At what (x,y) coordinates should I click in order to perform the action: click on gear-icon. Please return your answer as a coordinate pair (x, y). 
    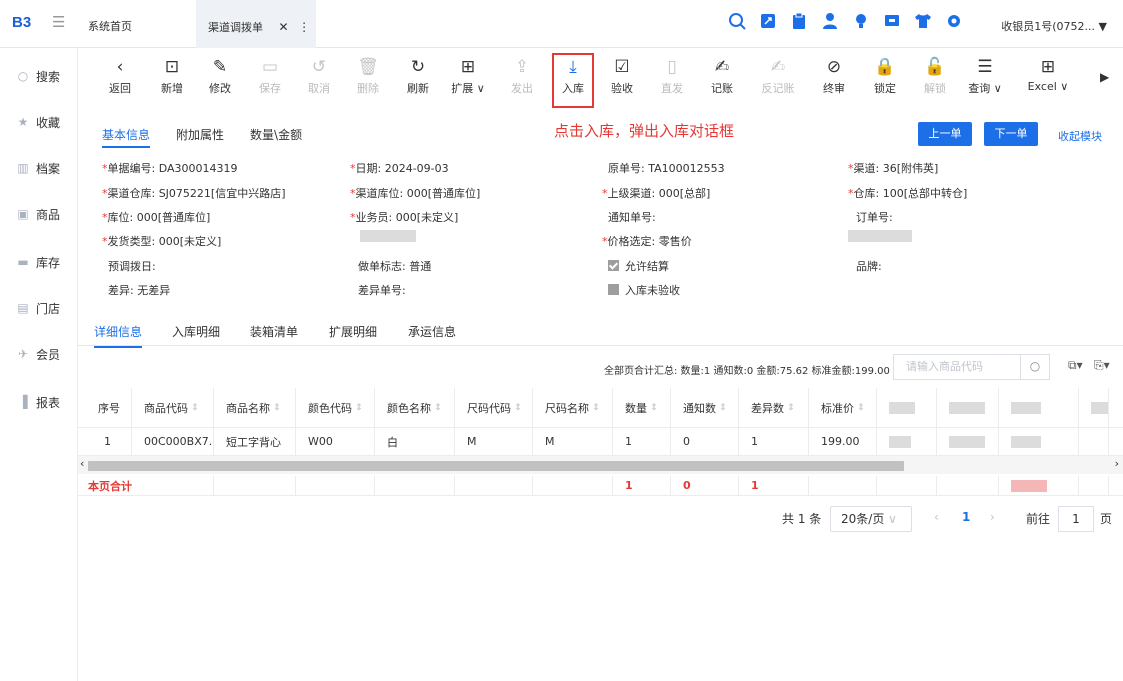
    Looking at the image, I should click on (954, 21).